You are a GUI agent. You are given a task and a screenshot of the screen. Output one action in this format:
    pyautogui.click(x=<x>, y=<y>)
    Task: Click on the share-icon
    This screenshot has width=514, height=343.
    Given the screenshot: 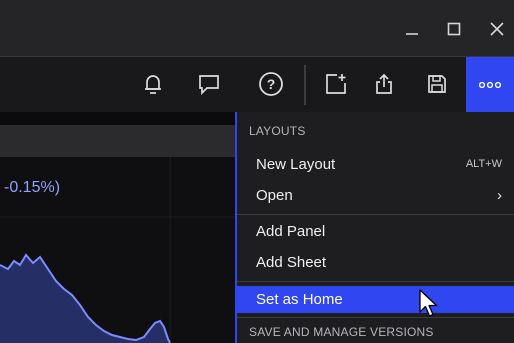 What is the action you would take?
    pyautogui.click(x=384, y=83)
    